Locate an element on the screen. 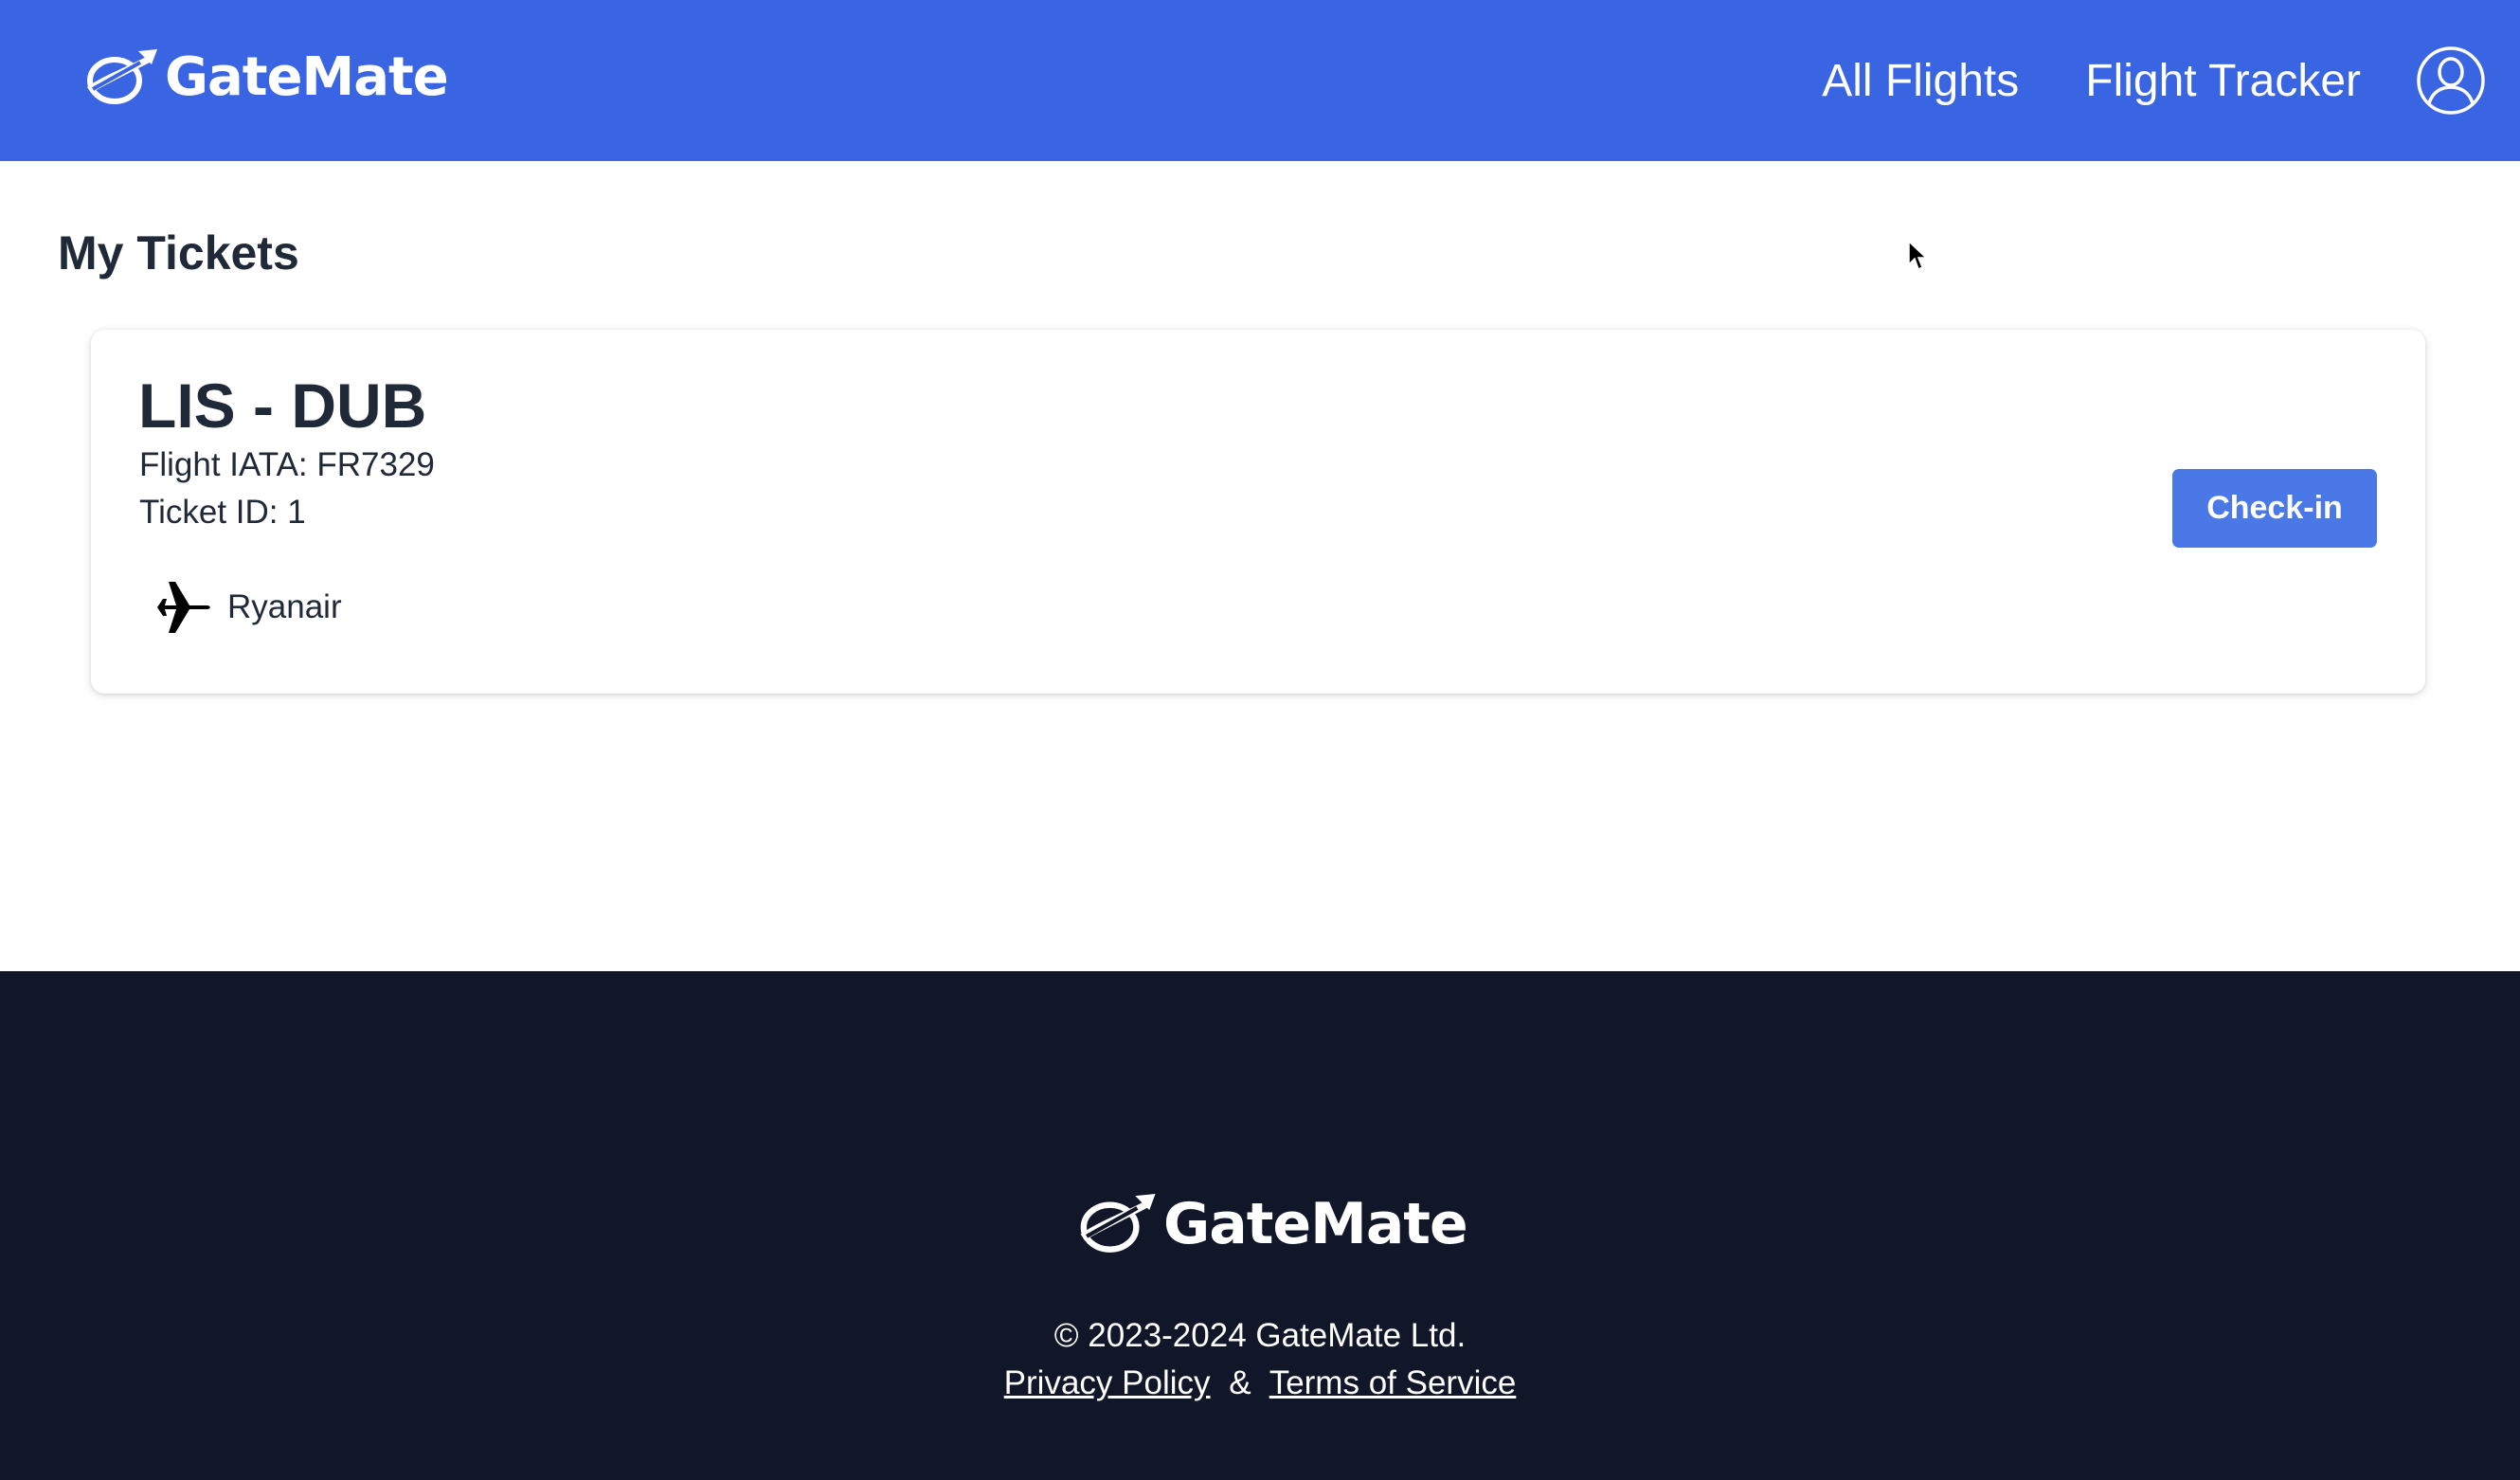 Image resolution: width=2520 pixels, height=1480 pixels. footer-brand: GateMate is located at coordinates (1272, 1224).